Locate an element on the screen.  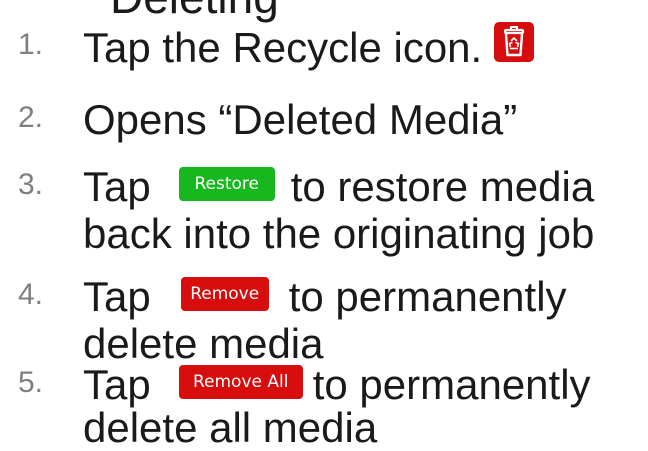
step-line: Tap Remove to permanently is located at coordinates (325, 295).